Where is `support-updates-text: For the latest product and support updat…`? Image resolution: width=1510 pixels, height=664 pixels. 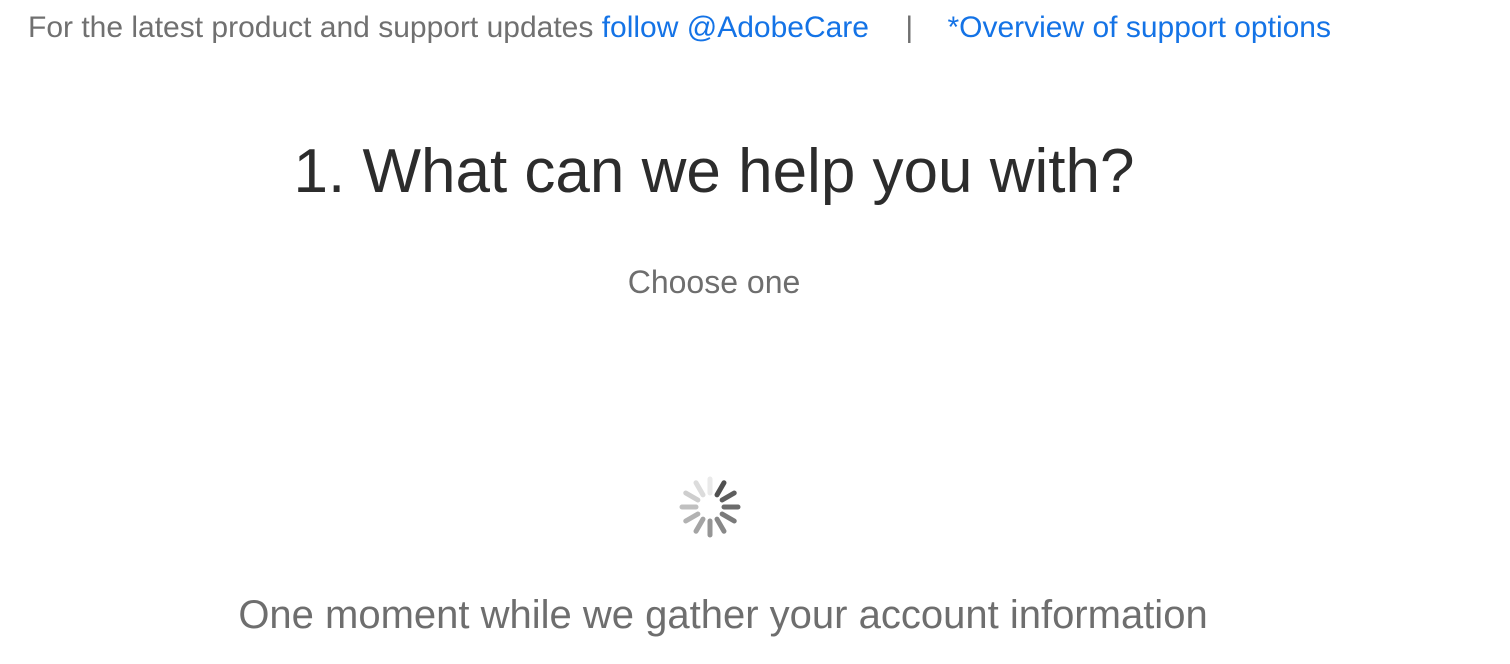 support-updates-text: For the latest product and support updat… is located at coordinates (311, 27).